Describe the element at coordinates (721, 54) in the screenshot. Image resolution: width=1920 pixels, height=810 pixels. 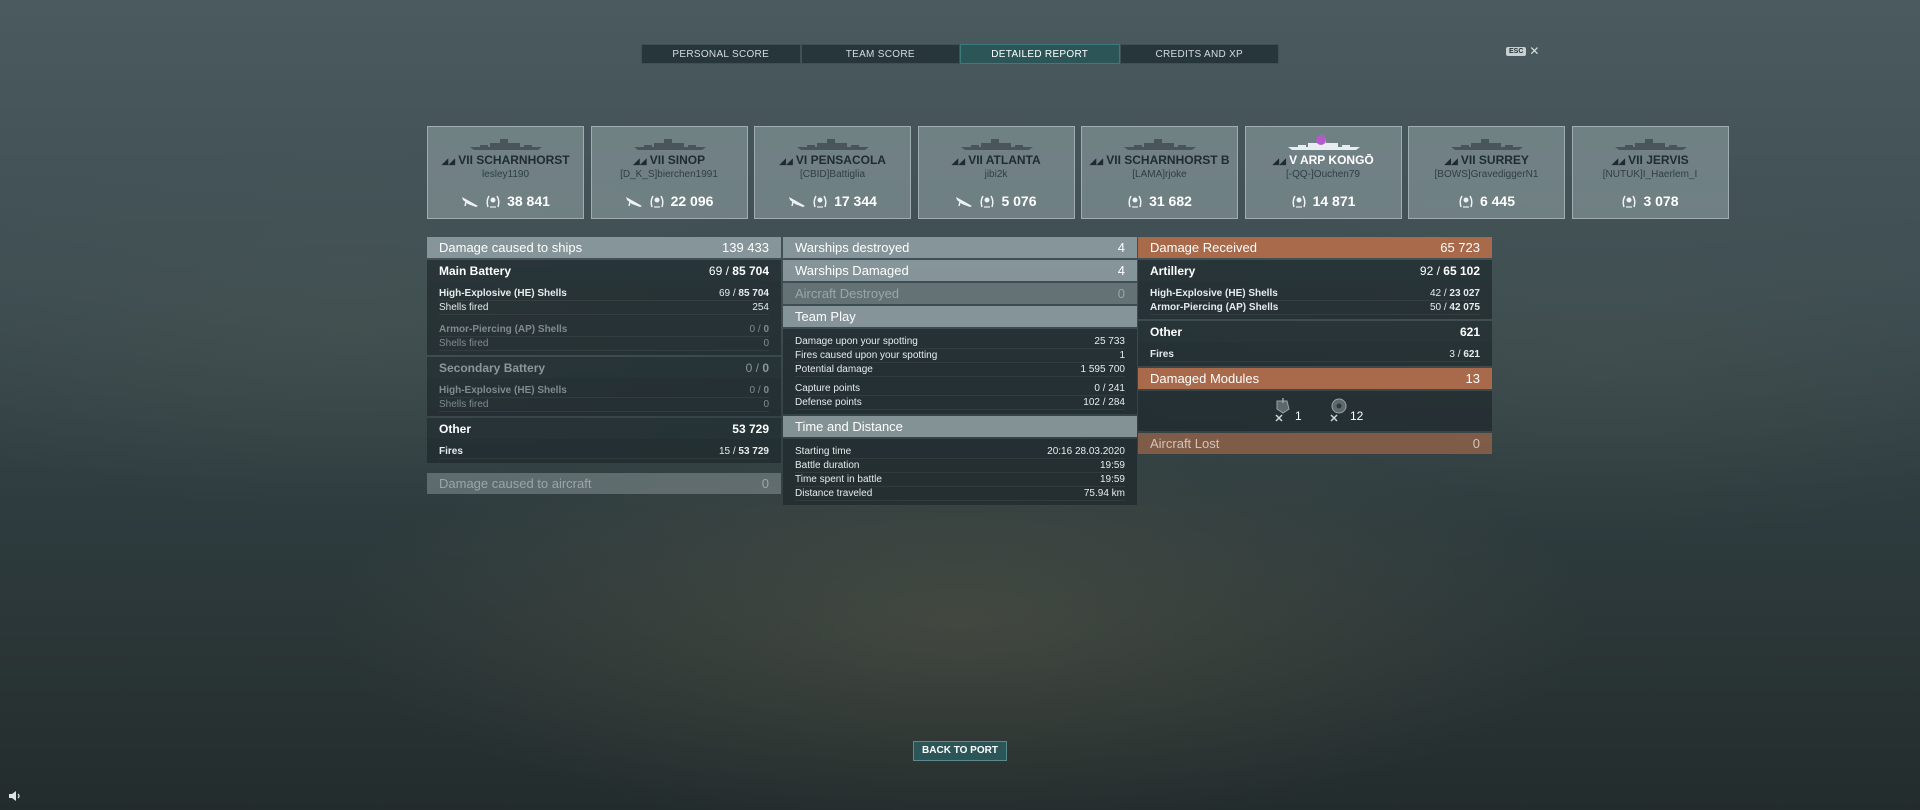
I see `tab-personal-score: PERSONAL SCORE` at that location.